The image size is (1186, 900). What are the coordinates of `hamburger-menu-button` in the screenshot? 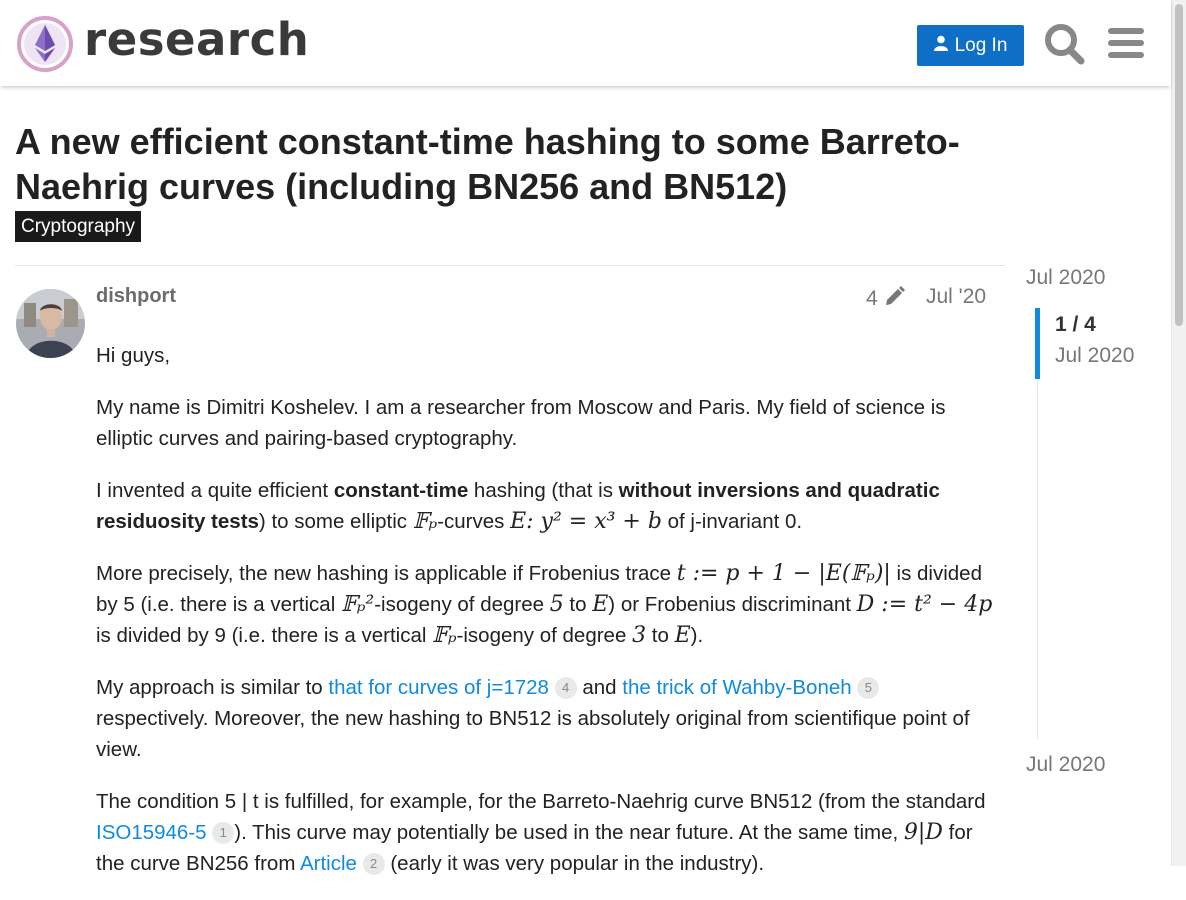 It's located at (1126, 43).